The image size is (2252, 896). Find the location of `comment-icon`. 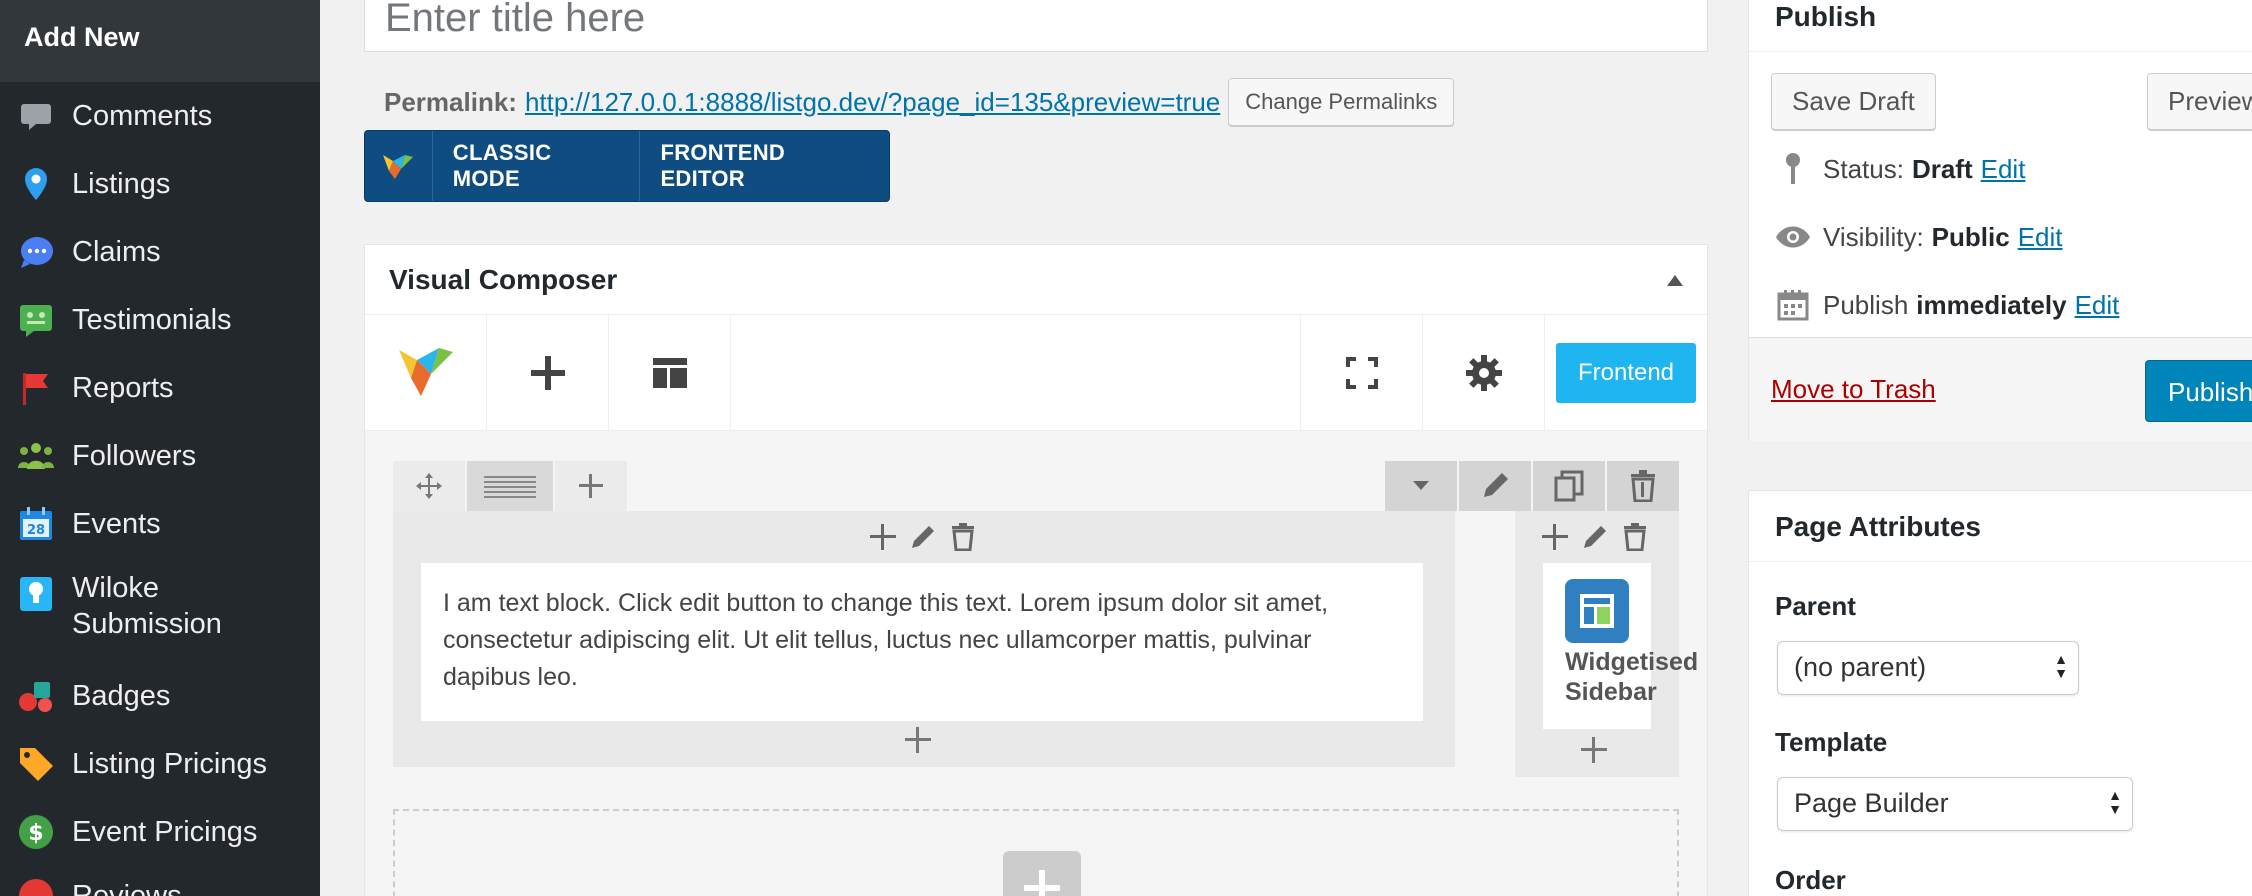

comment-icon is located at coordinates (36, 116).